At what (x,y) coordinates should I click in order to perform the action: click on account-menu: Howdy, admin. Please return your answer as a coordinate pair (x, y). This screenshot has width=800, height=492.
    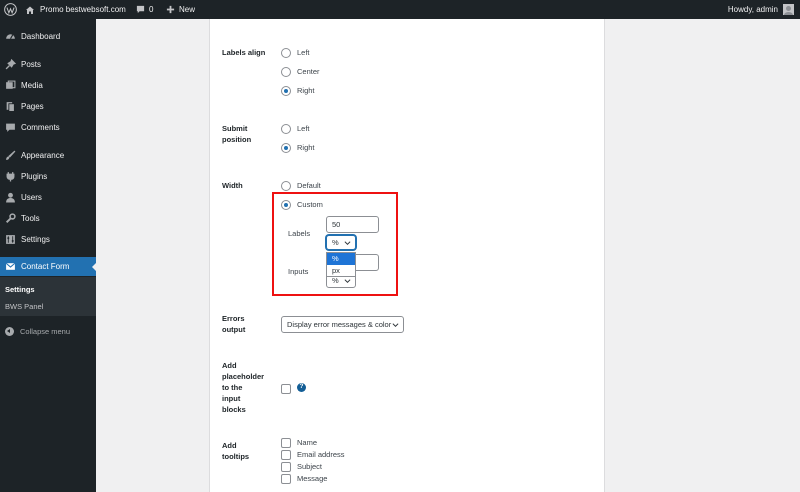
    Looking at the image, I should click on (761, 9).